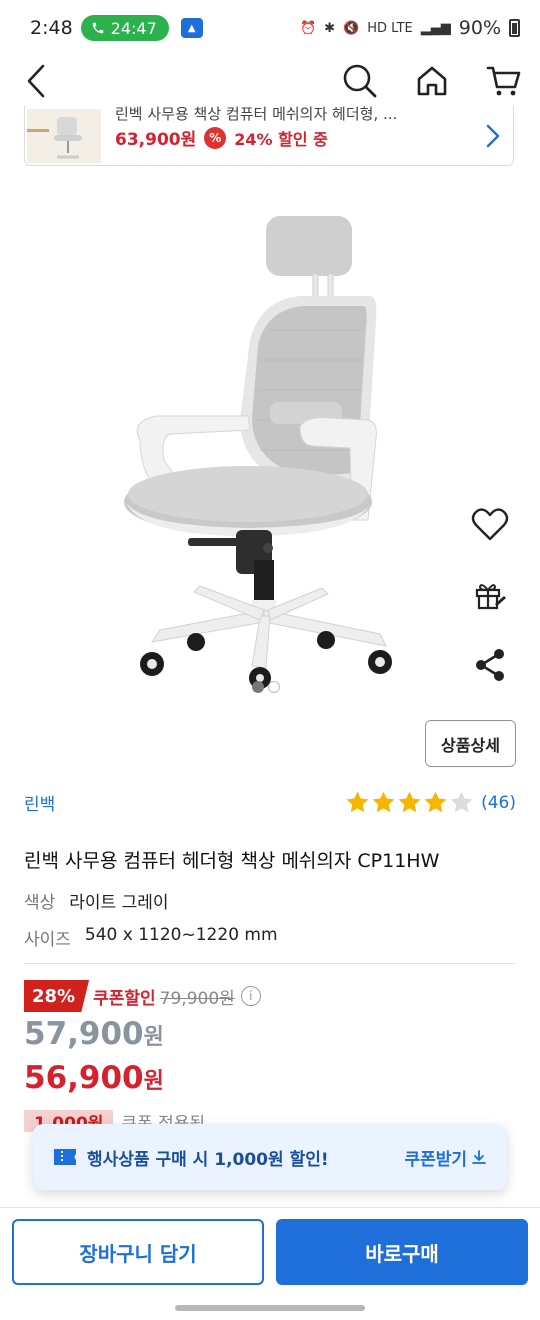 The image size is (540, 1320). What do you see at coordinates (493, 136) in the screenshot?
I see `chevron-right-icon` at bounding box center [493, 136].